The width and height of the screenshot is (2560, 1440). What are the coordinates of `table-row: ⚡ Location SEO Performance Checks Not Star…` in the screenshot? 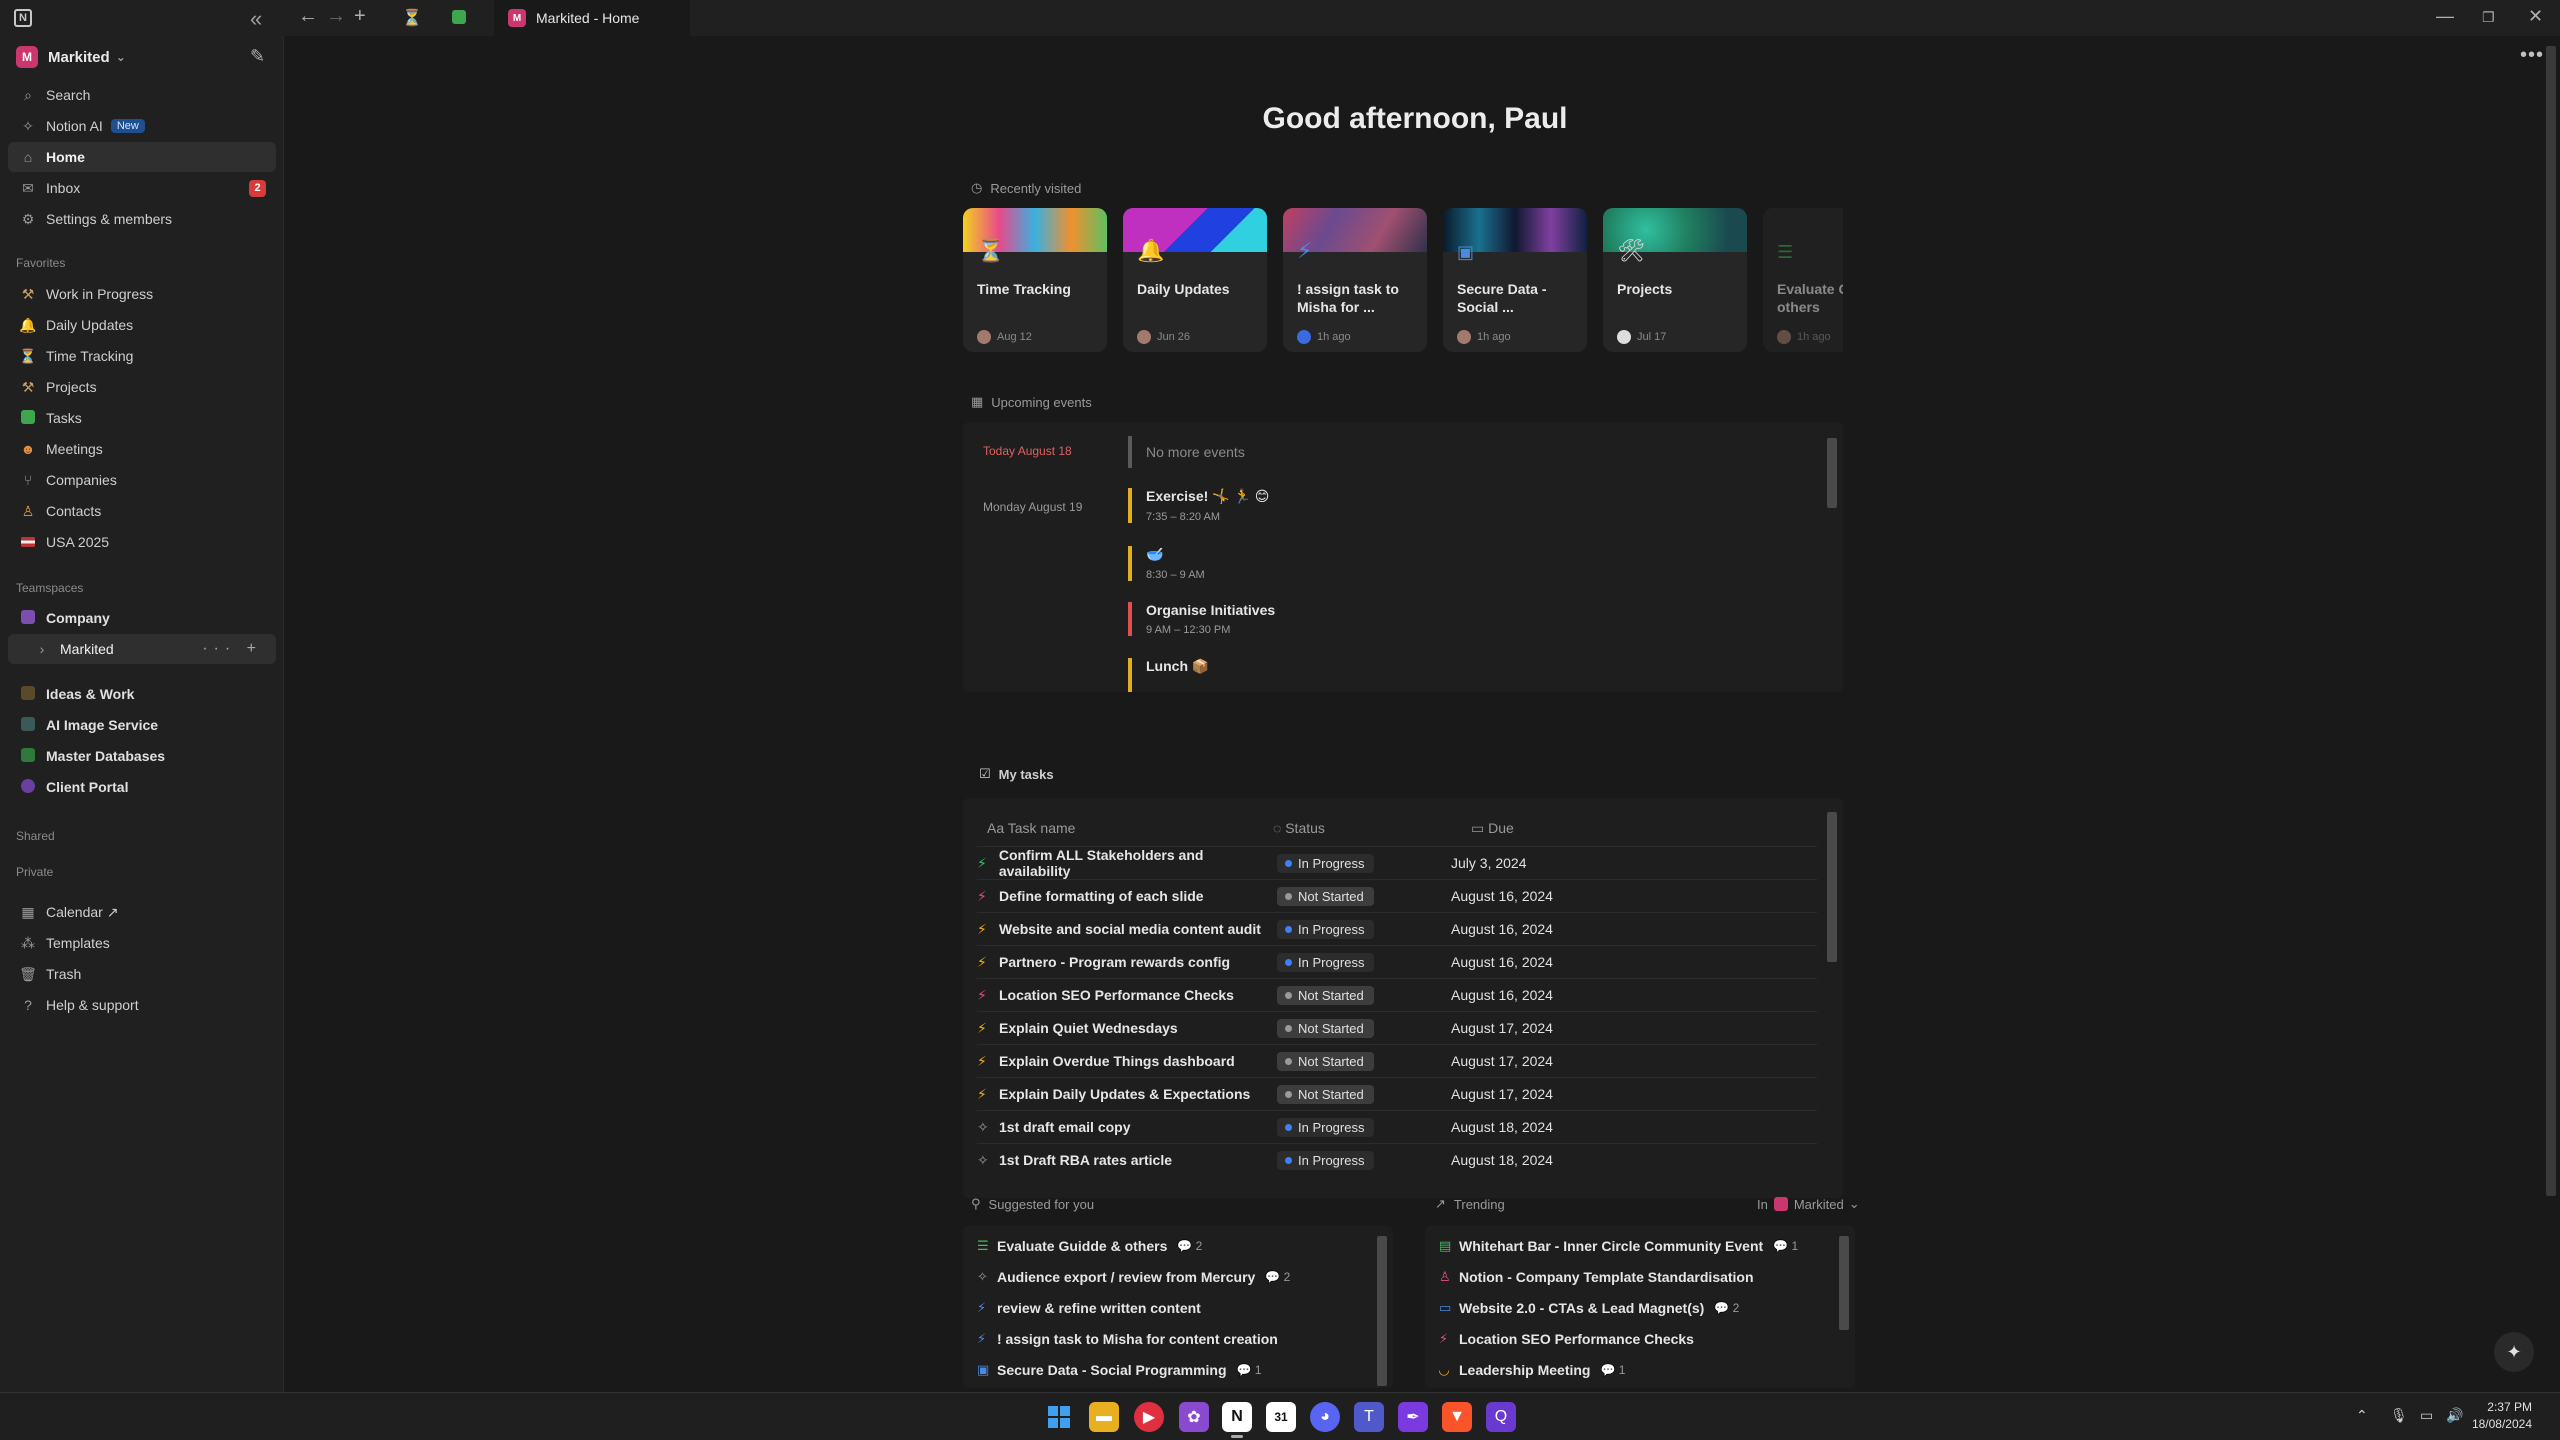 It's located at (1397, 994).